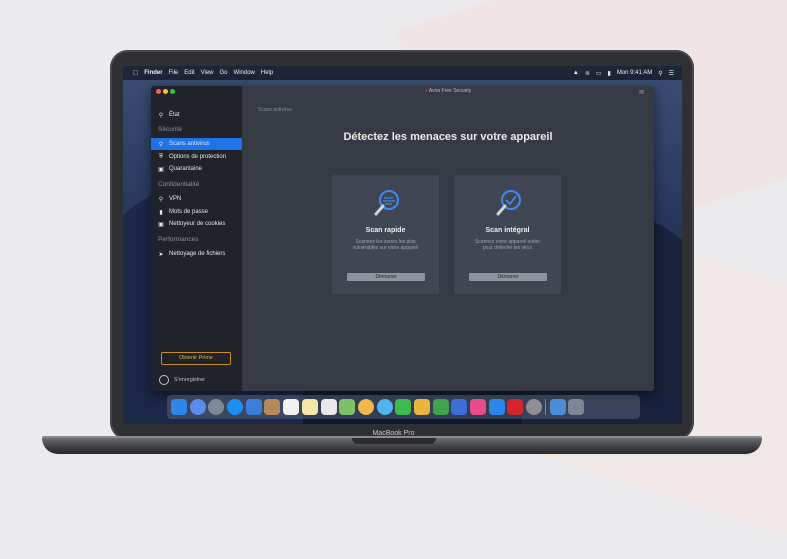 This screenshot has height=559, width=787. What do you see at coordinates (365, 407) in the screenshot?
I see `dock-photos-icon` at bounding box center [365, 407].